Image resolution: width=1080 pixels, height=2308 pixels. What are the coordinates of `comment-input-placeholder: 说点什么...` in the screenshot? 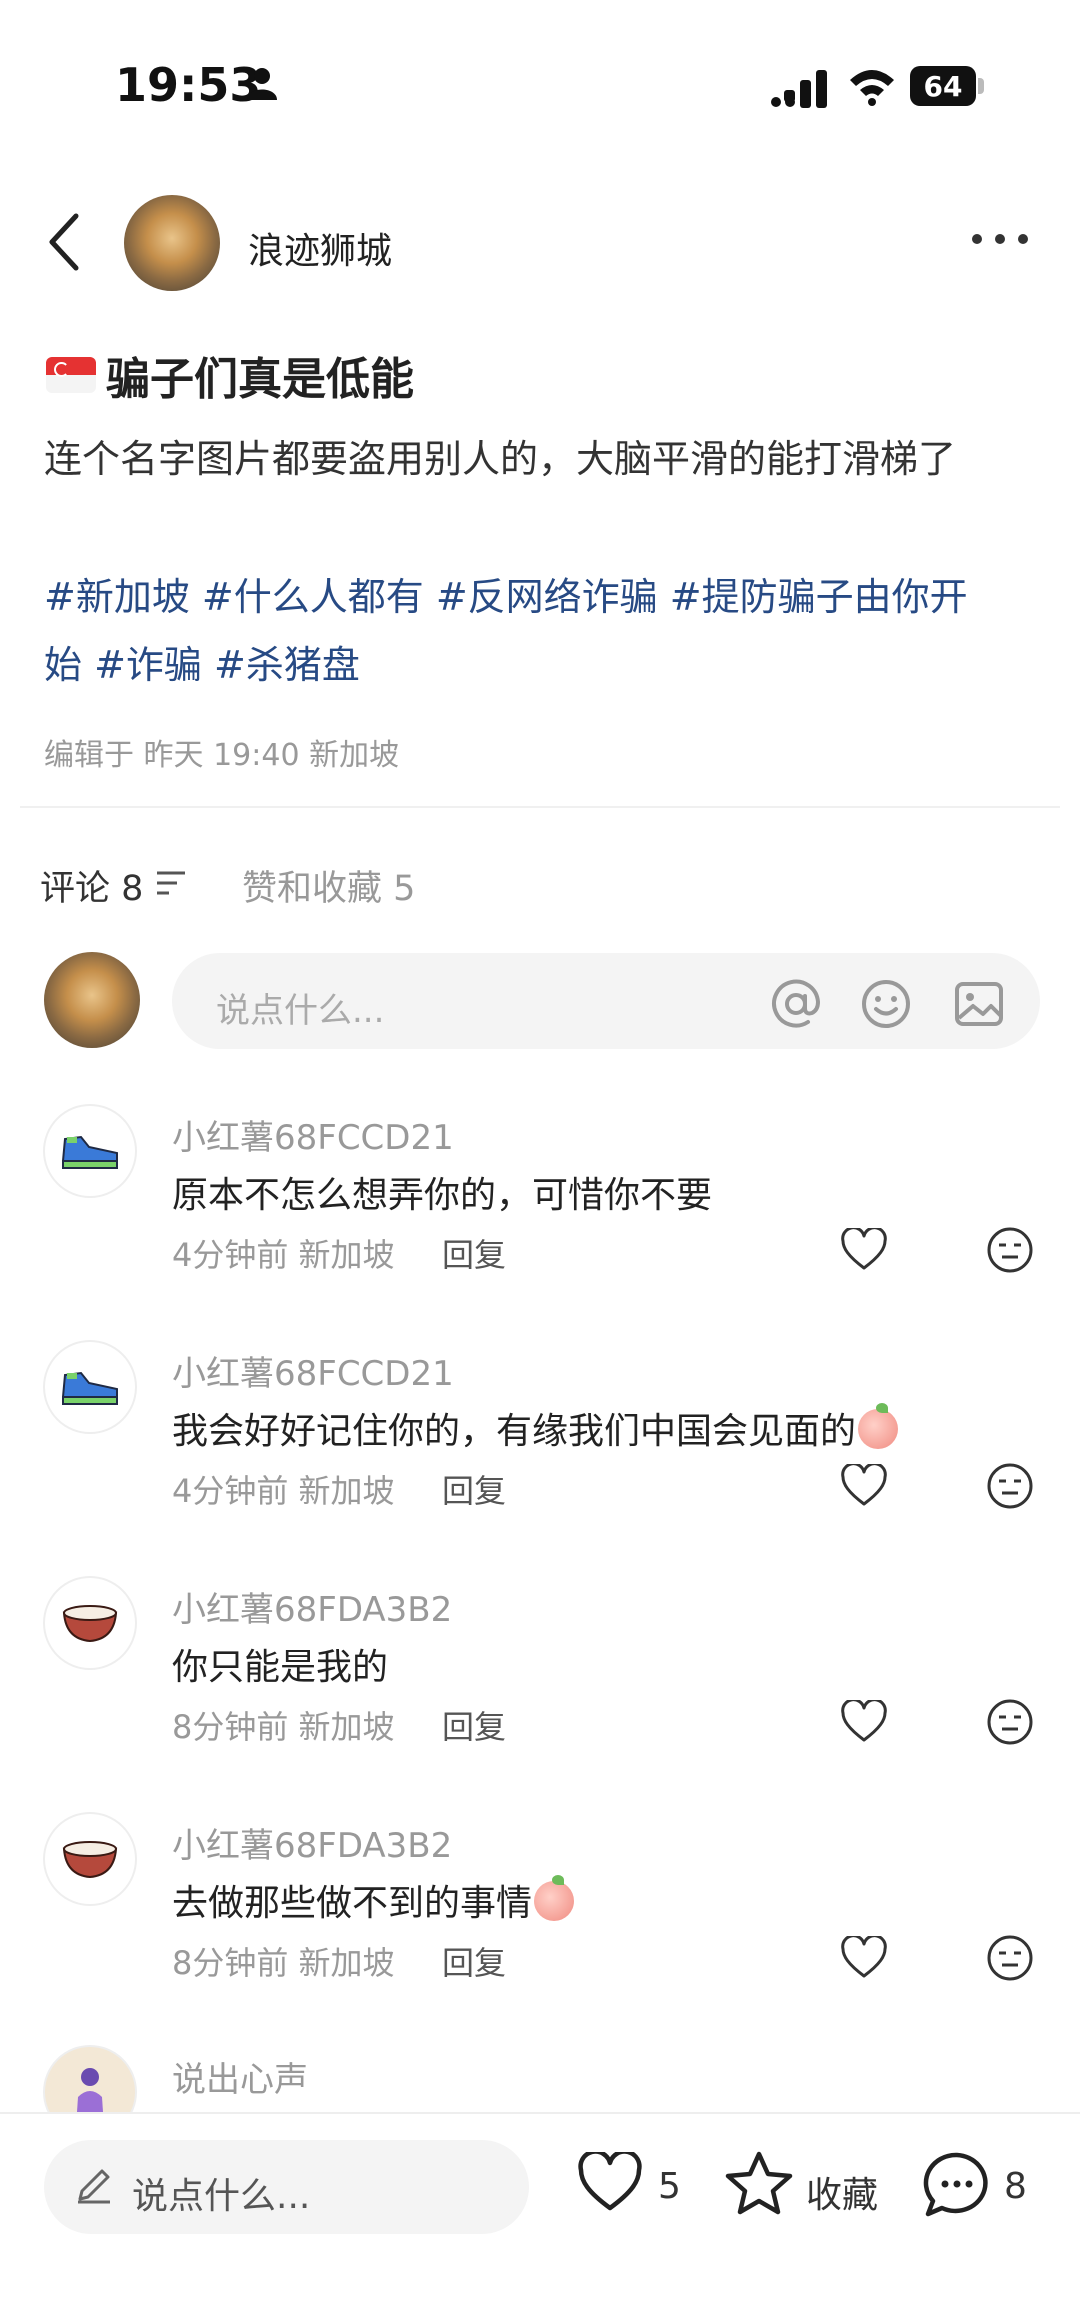 It's located at (300, 1007).